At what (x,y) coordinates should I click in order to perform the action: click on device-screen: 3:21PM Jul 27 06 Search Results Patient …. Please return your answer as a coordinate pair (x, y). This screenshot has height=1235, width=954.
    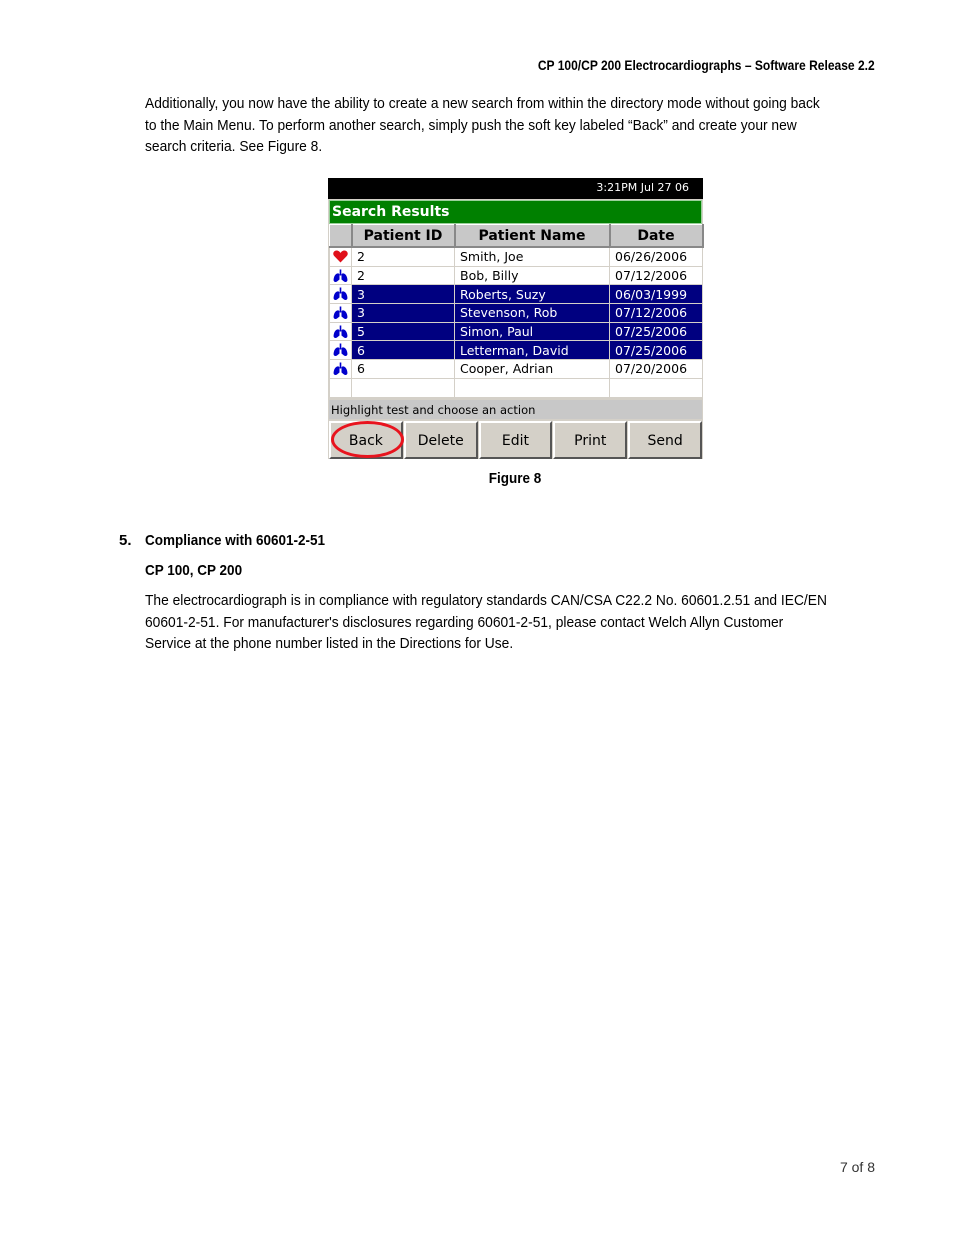
    Looking at the image, I should click on (516, 318).